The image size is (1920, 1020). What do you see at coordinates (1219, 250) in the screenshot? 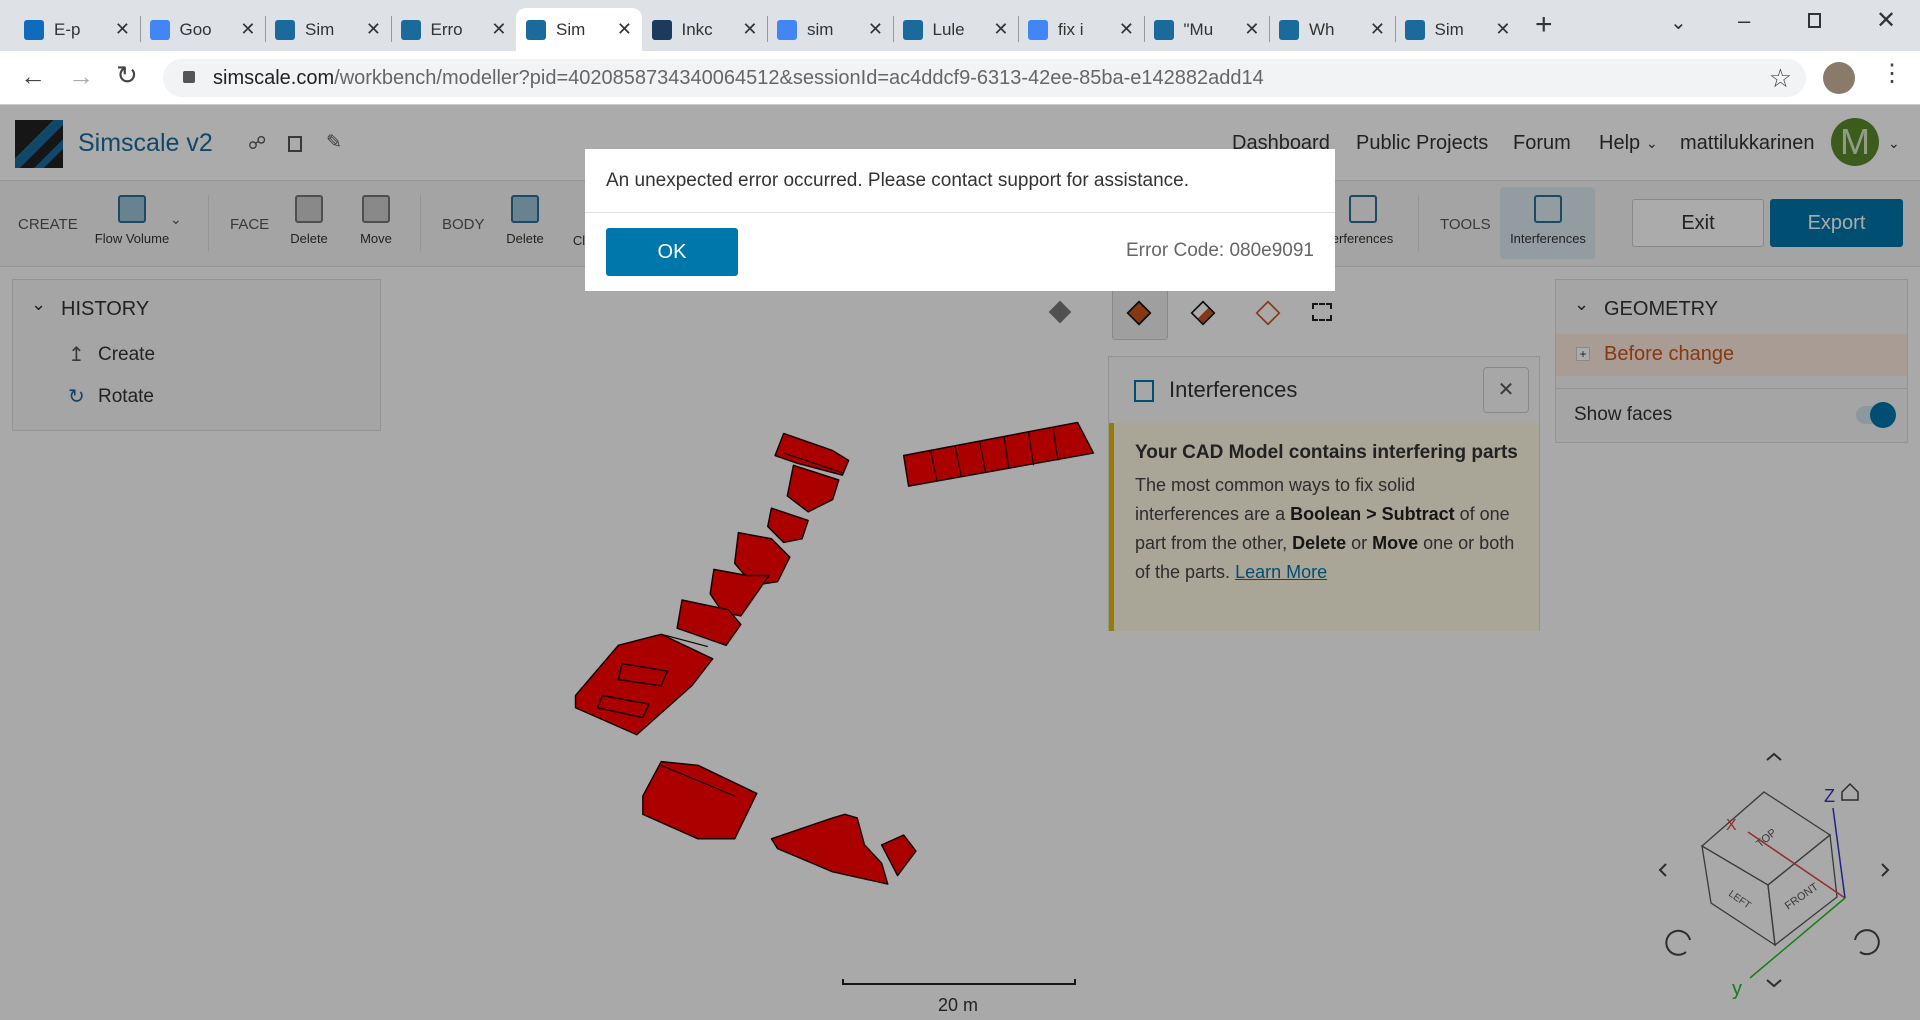
I see `error-code: Error Code: 080e9091` at bounding box center [1219, 250].